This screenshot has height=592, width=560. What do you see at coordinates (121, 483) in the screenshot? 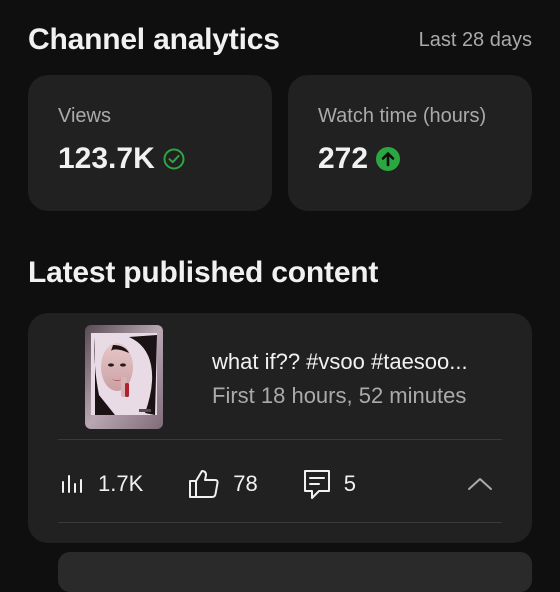
I see `views-count: 1.7K` at bounding box center [121, 483].